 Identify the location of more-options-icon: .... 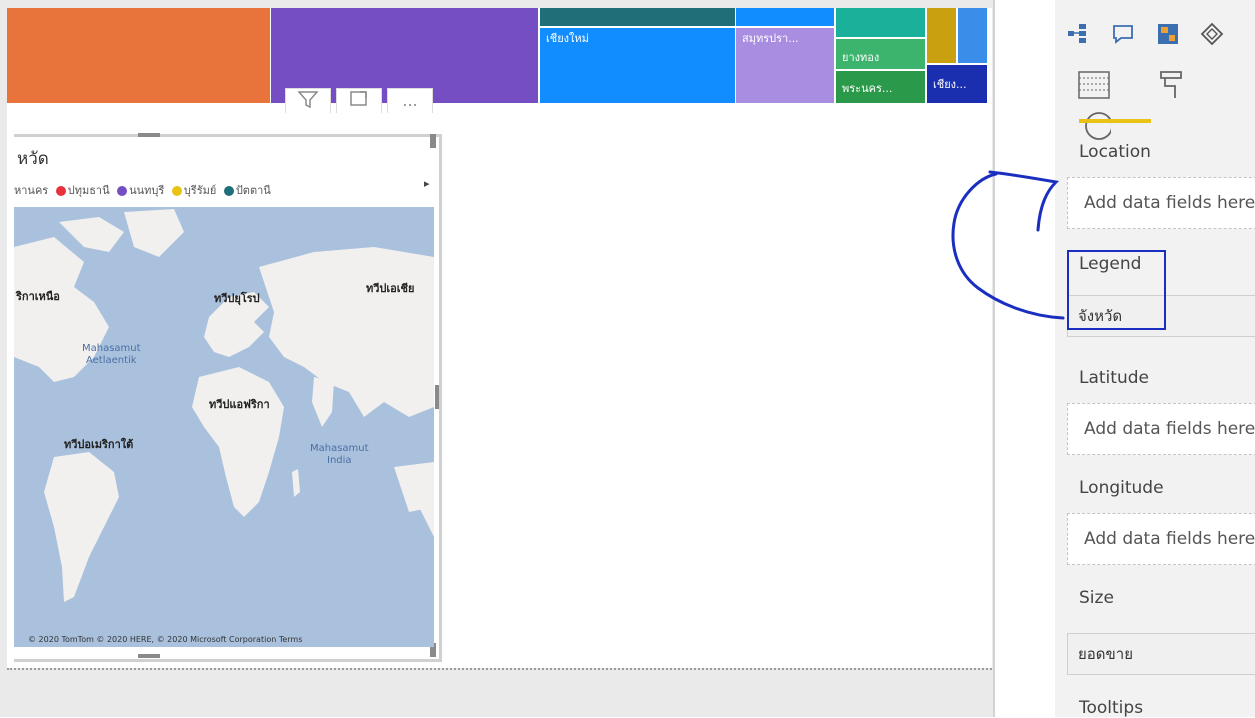
(410, 100).